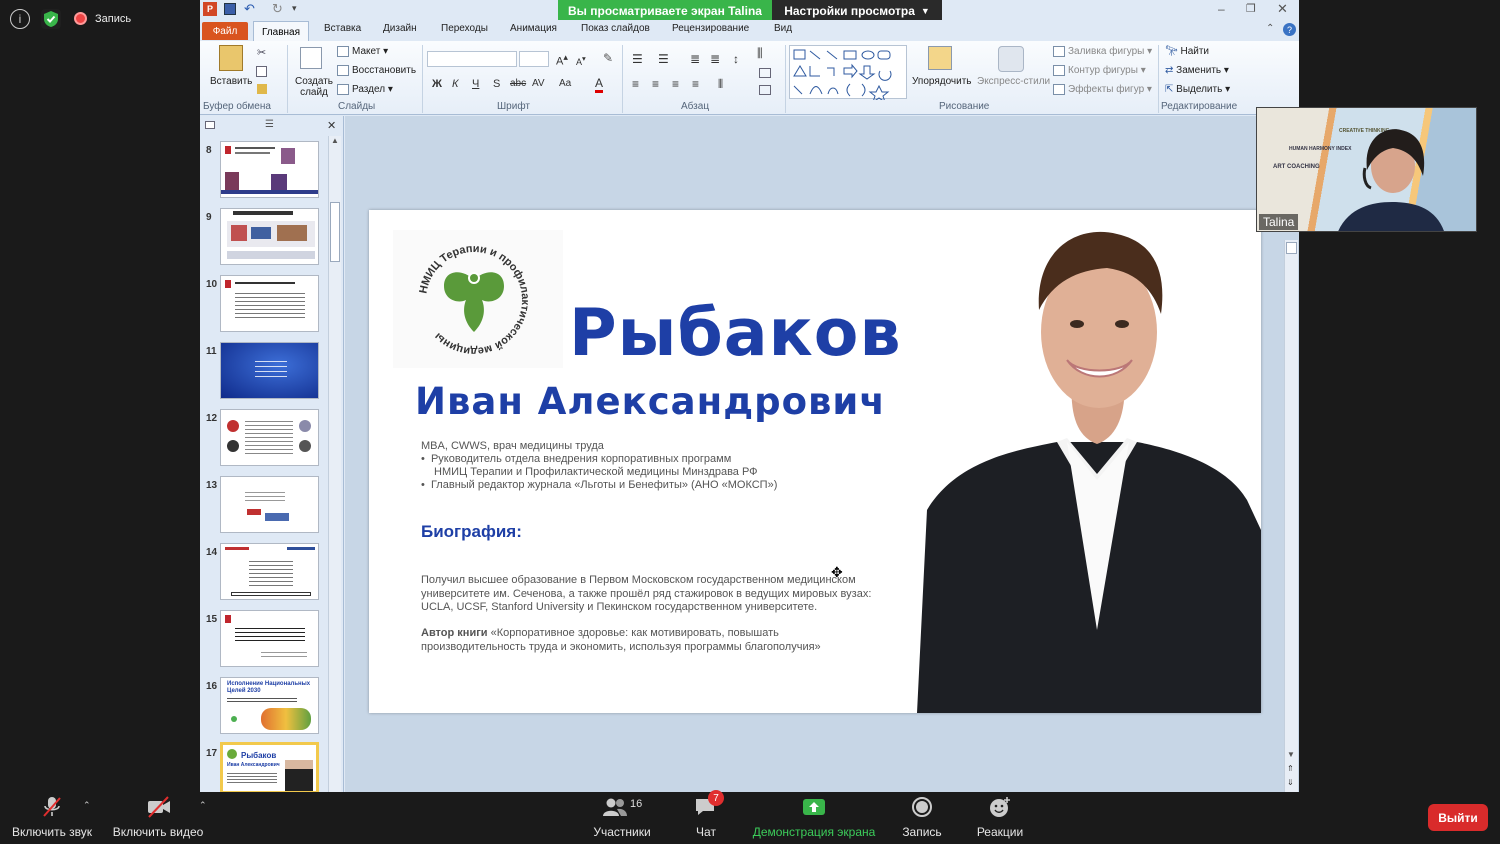 This screenshot has width=1500, height=844. Describe the element at coordinates (20, 19) in the screenshot. I see `info-icon: i` at that location.